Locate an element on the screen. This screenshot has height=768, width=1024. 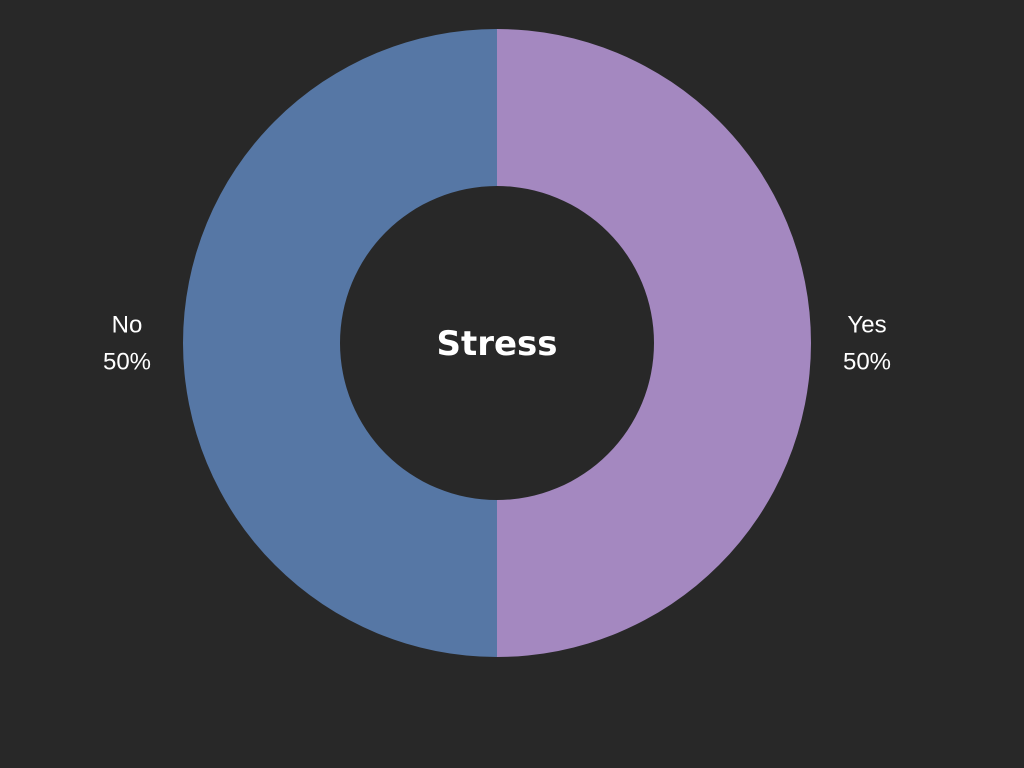
slice-label-yes: Yes 50% is located at coordinates (867, 344).